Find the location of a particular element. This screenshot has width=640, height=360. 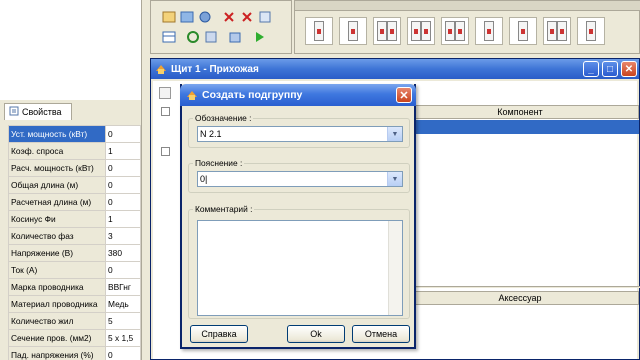

panel-window-titlebar: Щит 1 - Прихожая _ □ ✕ is located at coordinates (395, 69).